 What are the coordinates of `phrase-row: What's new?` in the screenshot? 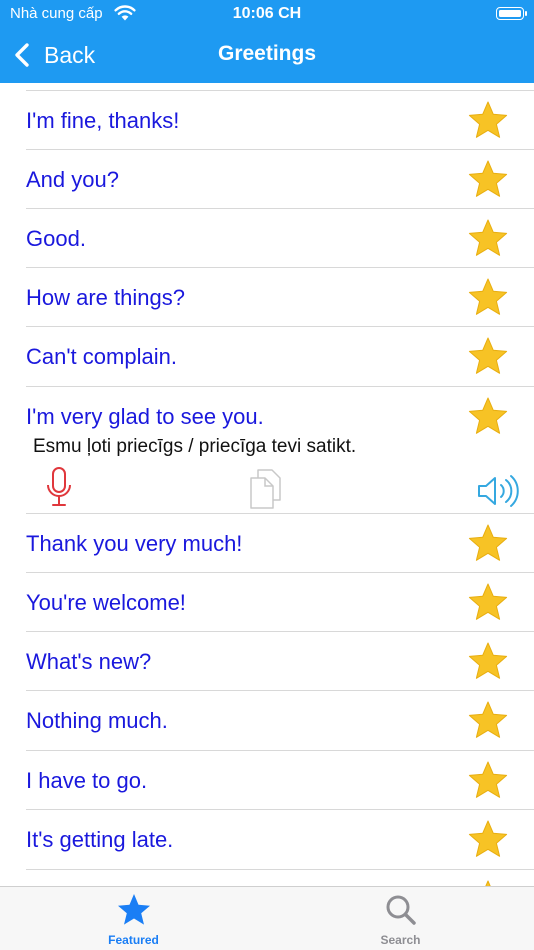 It's located at (267, 661).